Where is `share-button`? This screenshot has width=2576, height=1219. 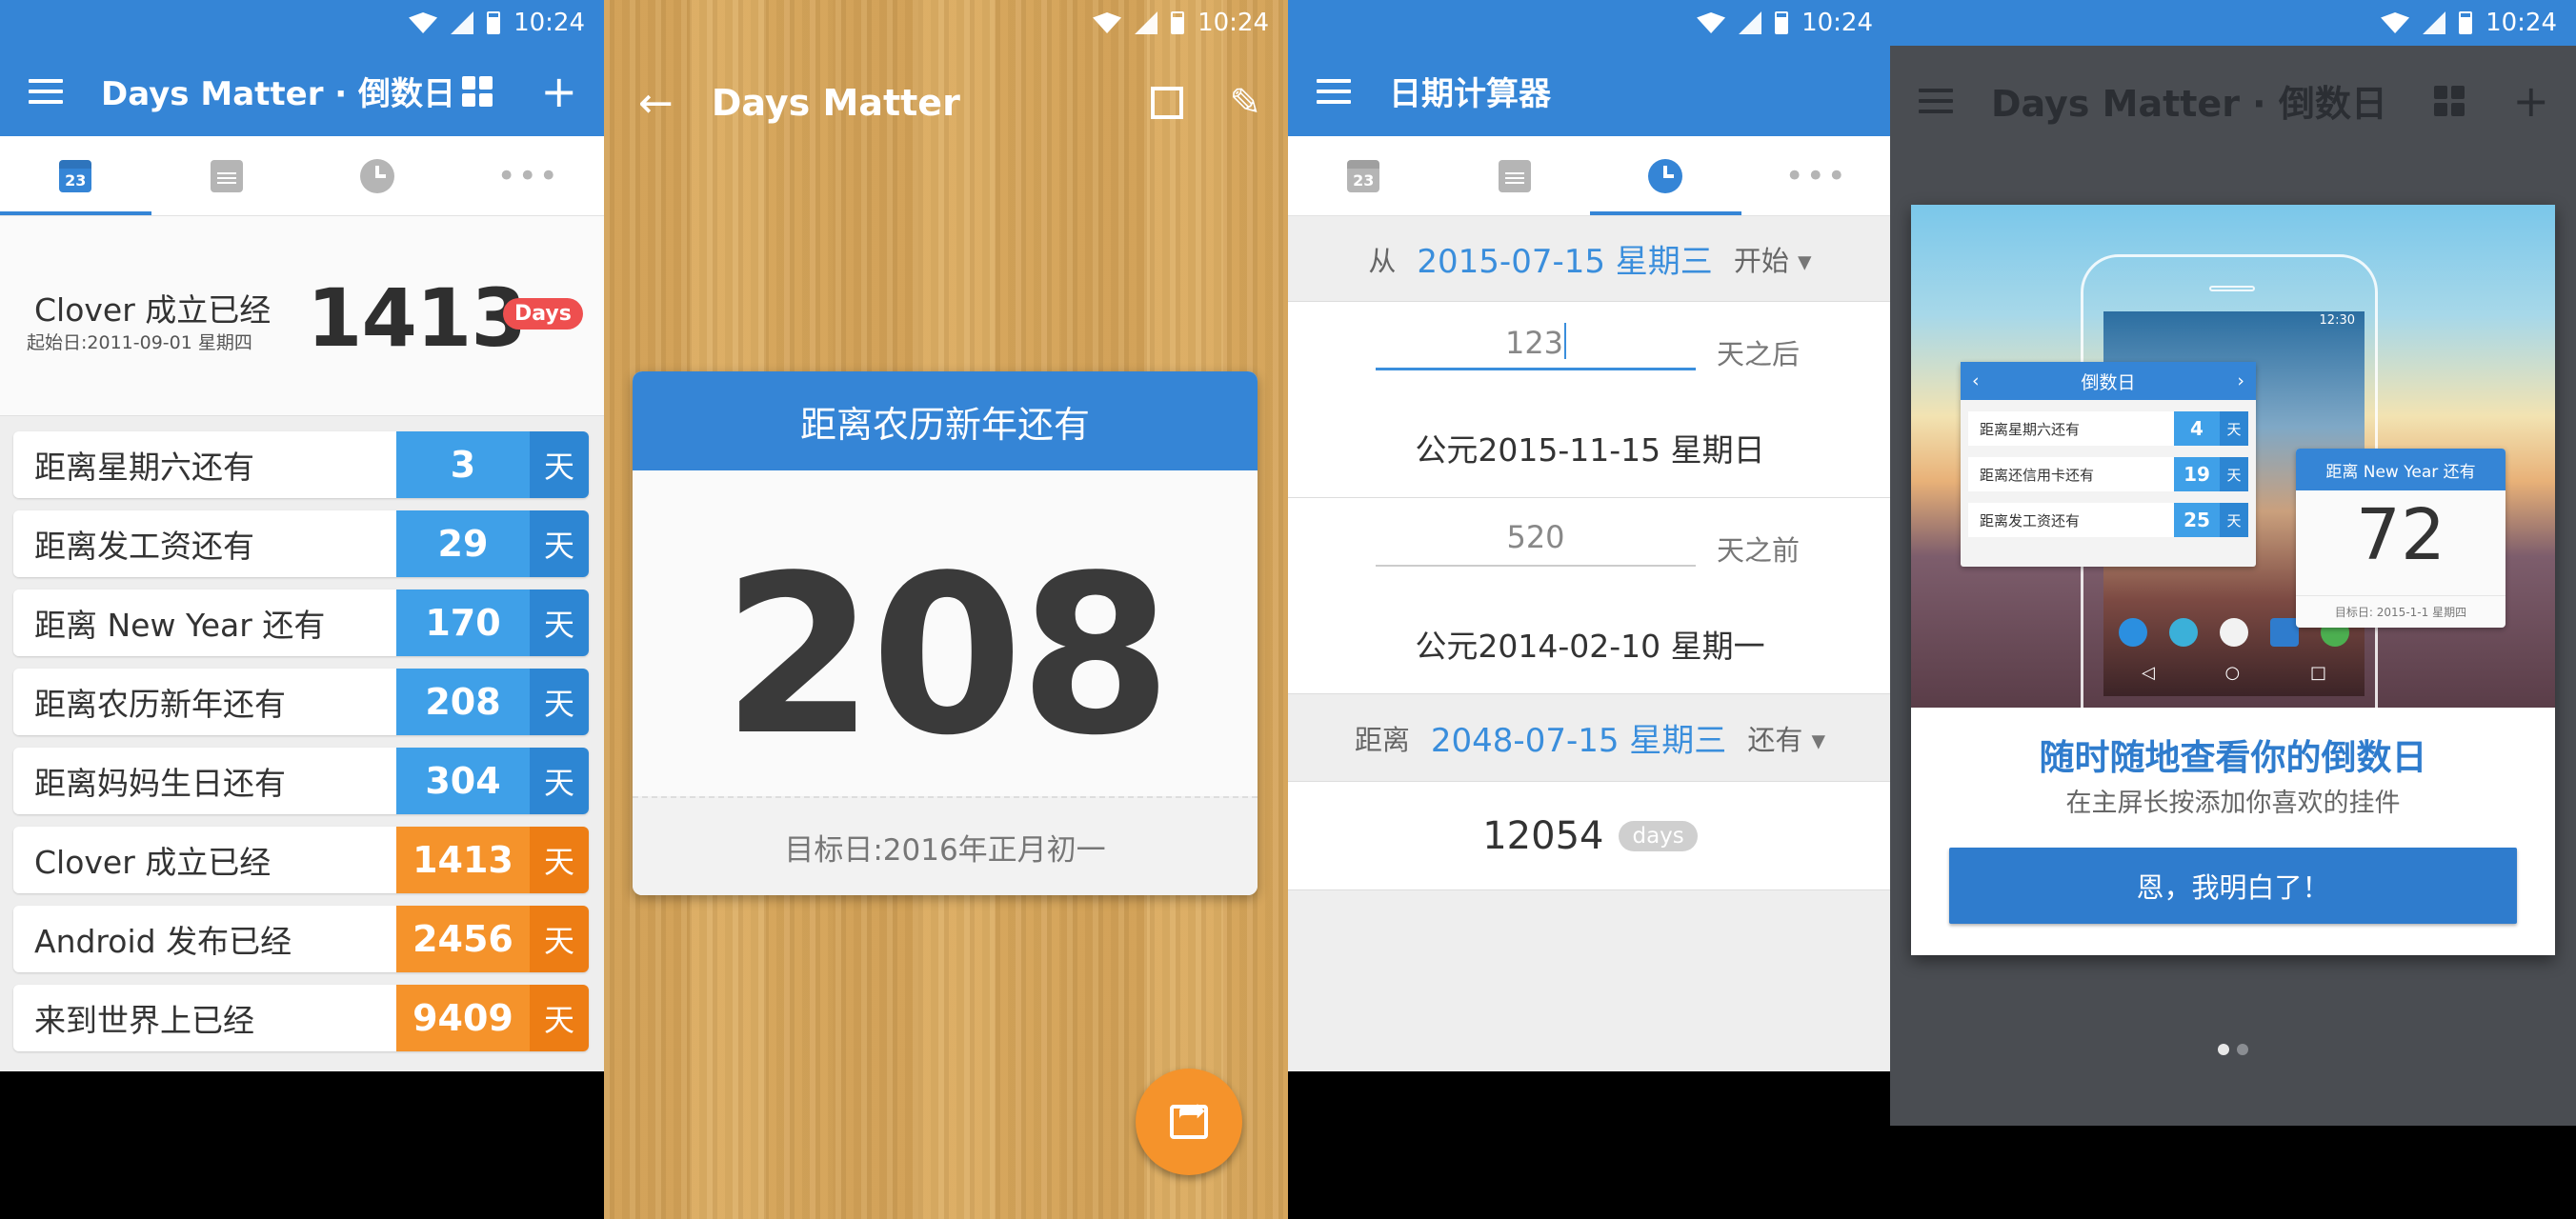 share-button is located at coordinates (1189, 1122).